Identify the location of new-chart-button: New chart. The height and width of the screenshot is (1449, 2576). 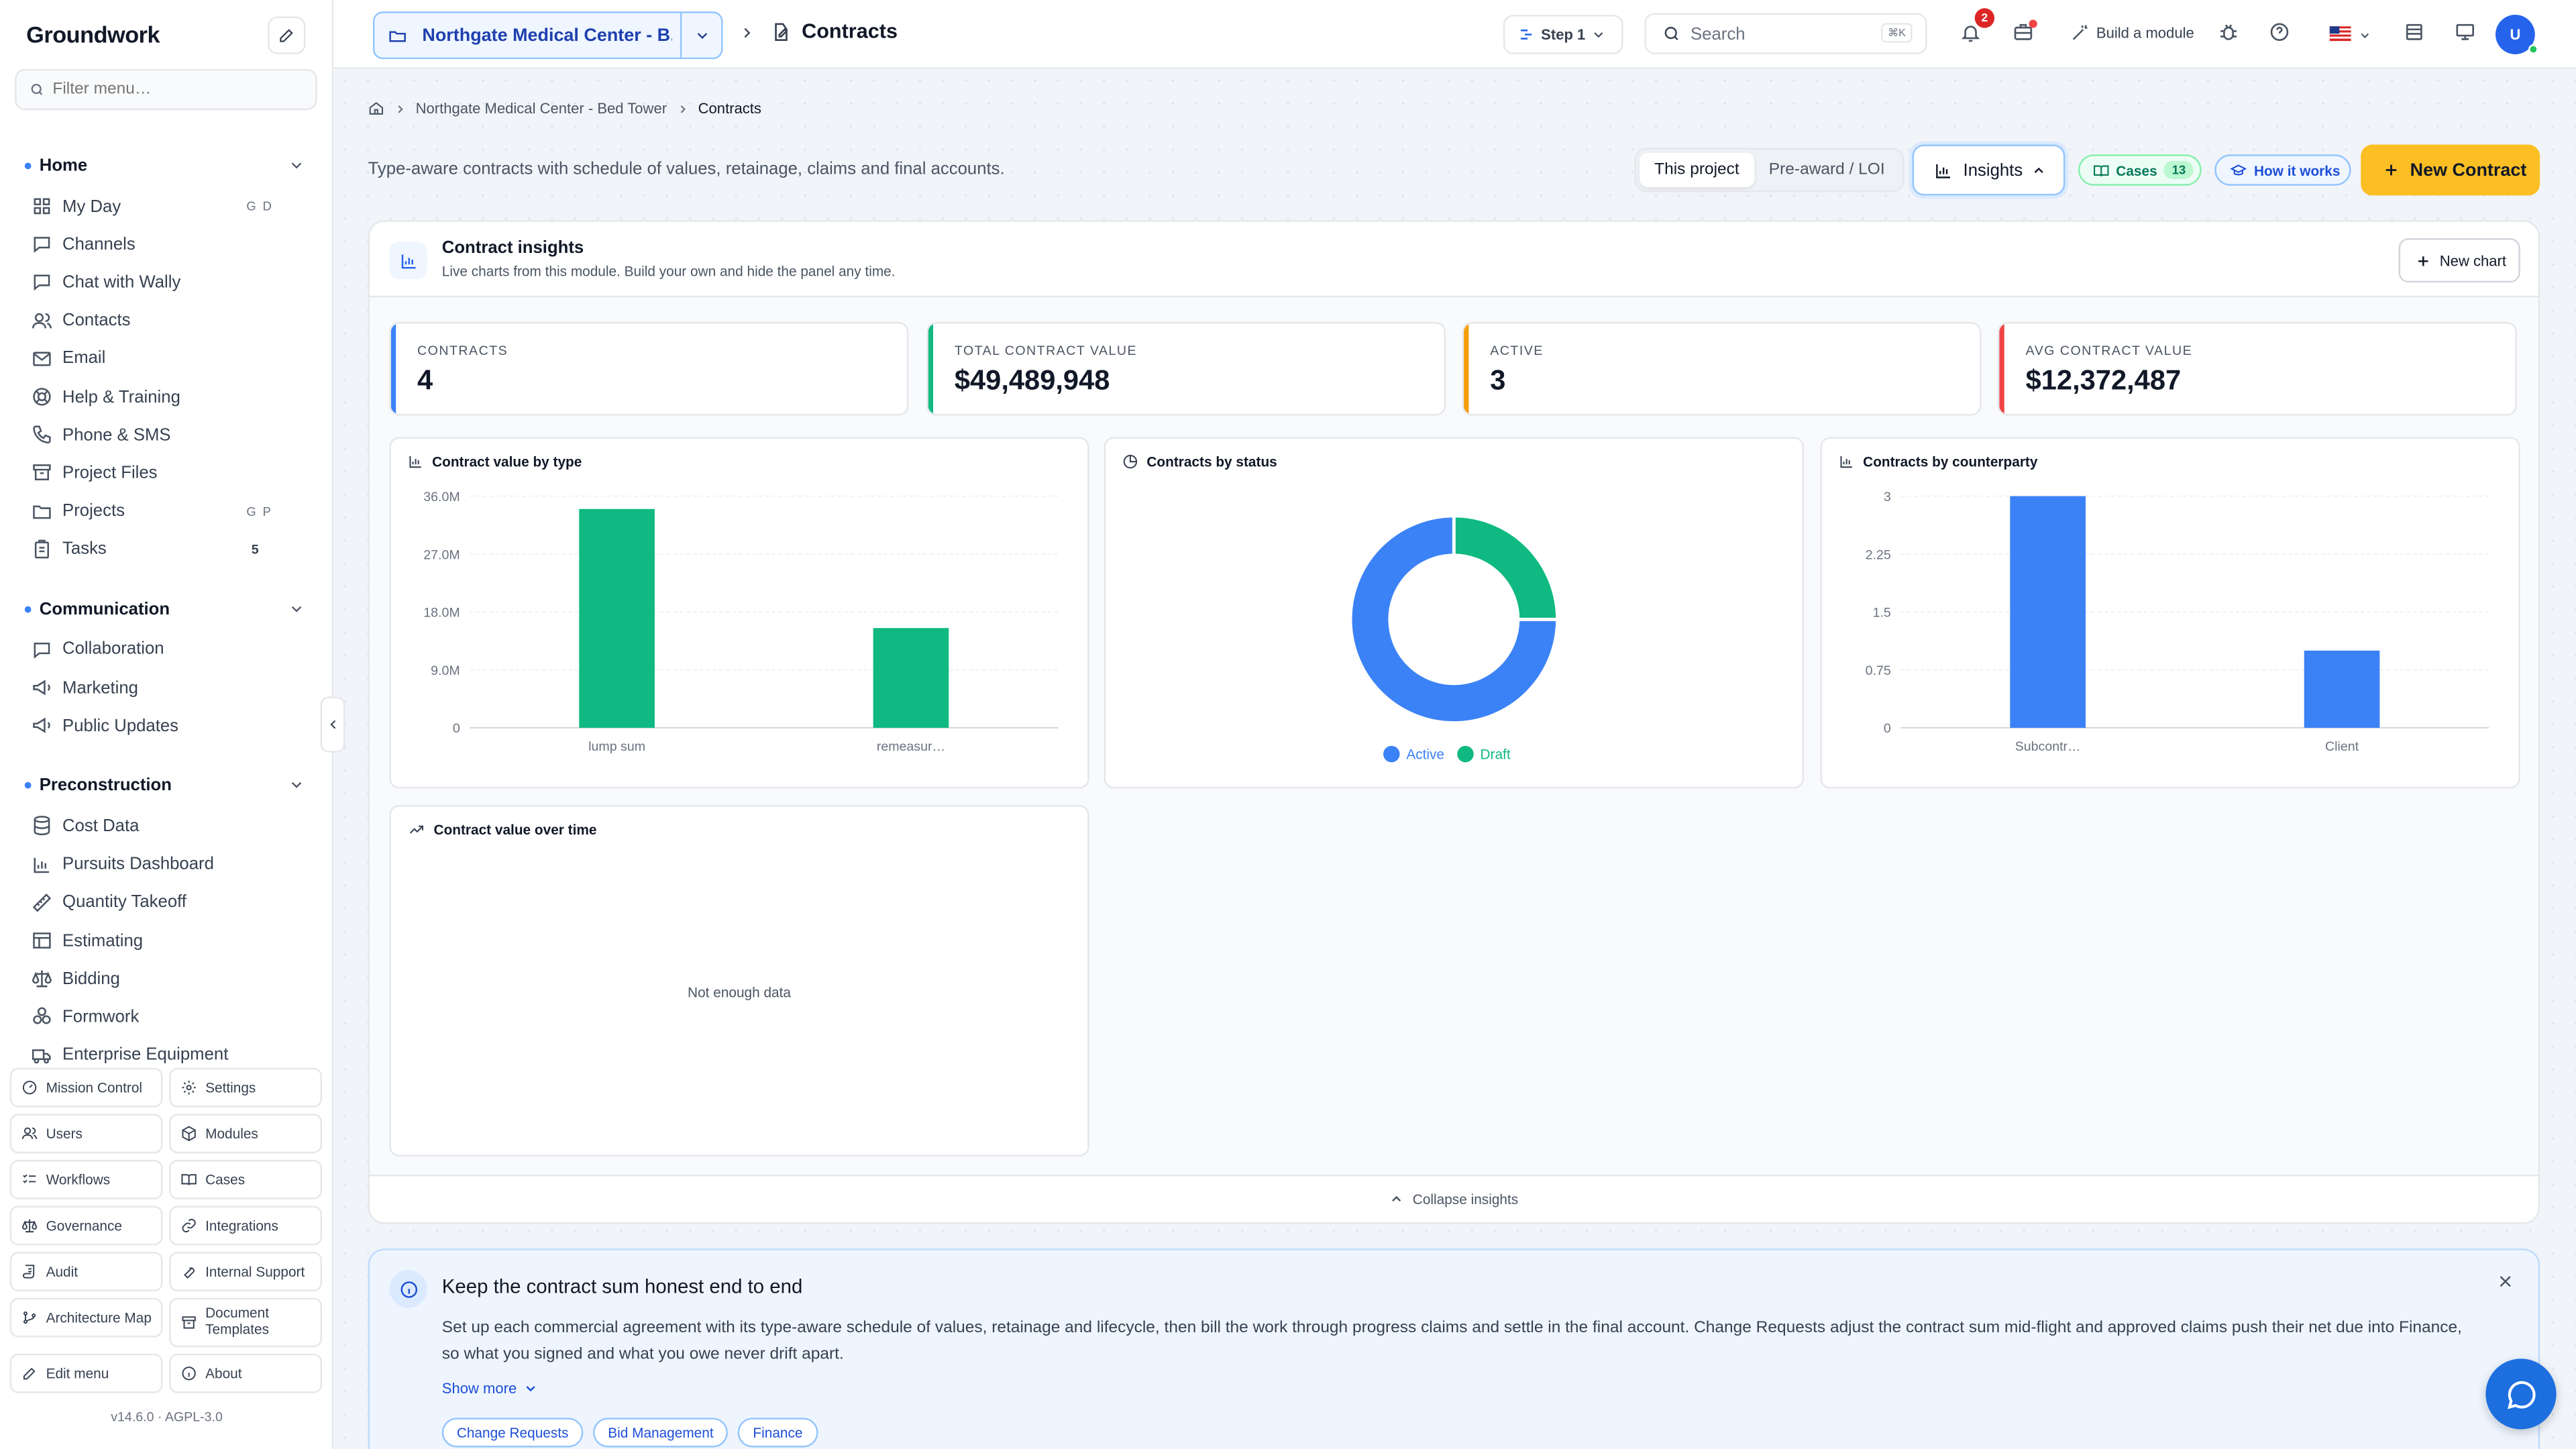
(2459, 260).